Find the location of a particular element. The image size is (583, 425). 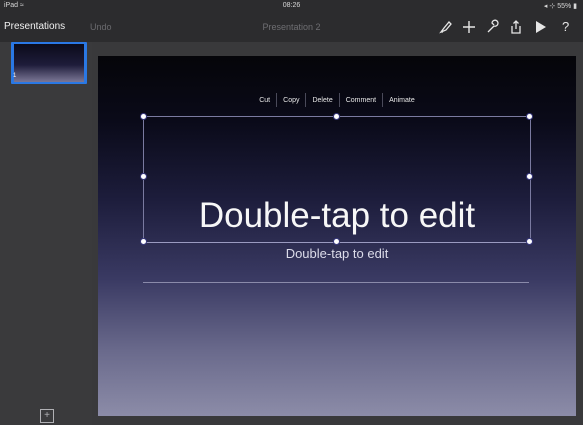

slide-thumbnail-selected: 1 is located at coordinates (49, 63).